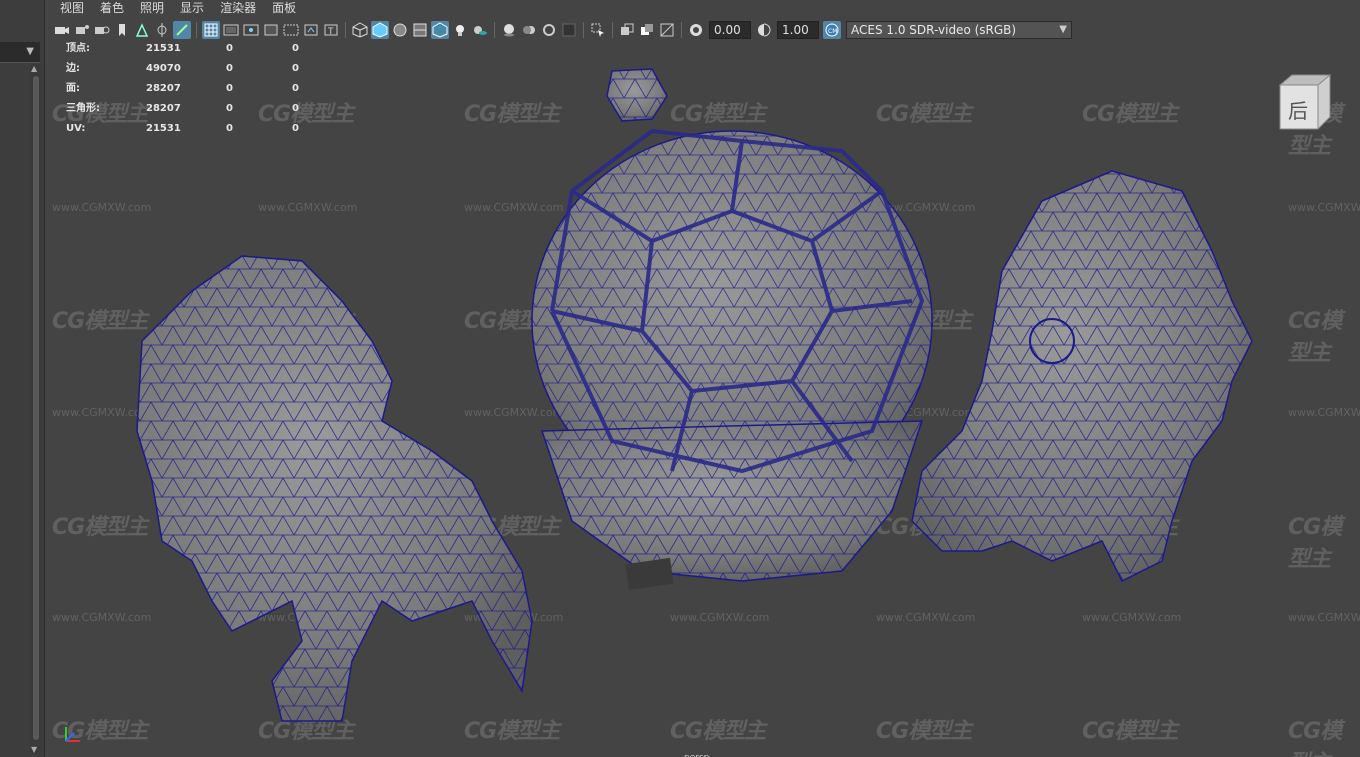 This screenshot has height=757, width=1360. What do you see at coordinates (199, 109) in the screenshot?
I see `hud-row-triangles: 三角形: 28207 0 0` at bounding box center [199, 109].